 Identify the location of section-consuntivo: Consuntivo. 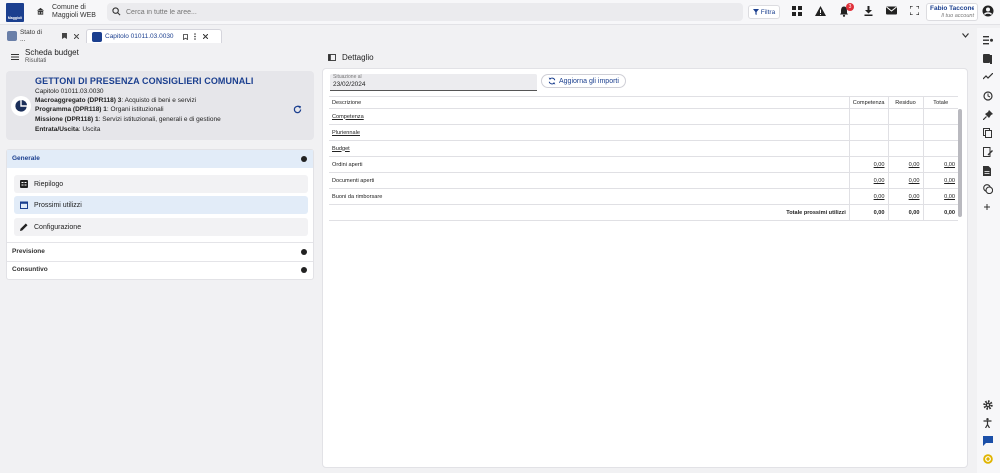
(160, 270).